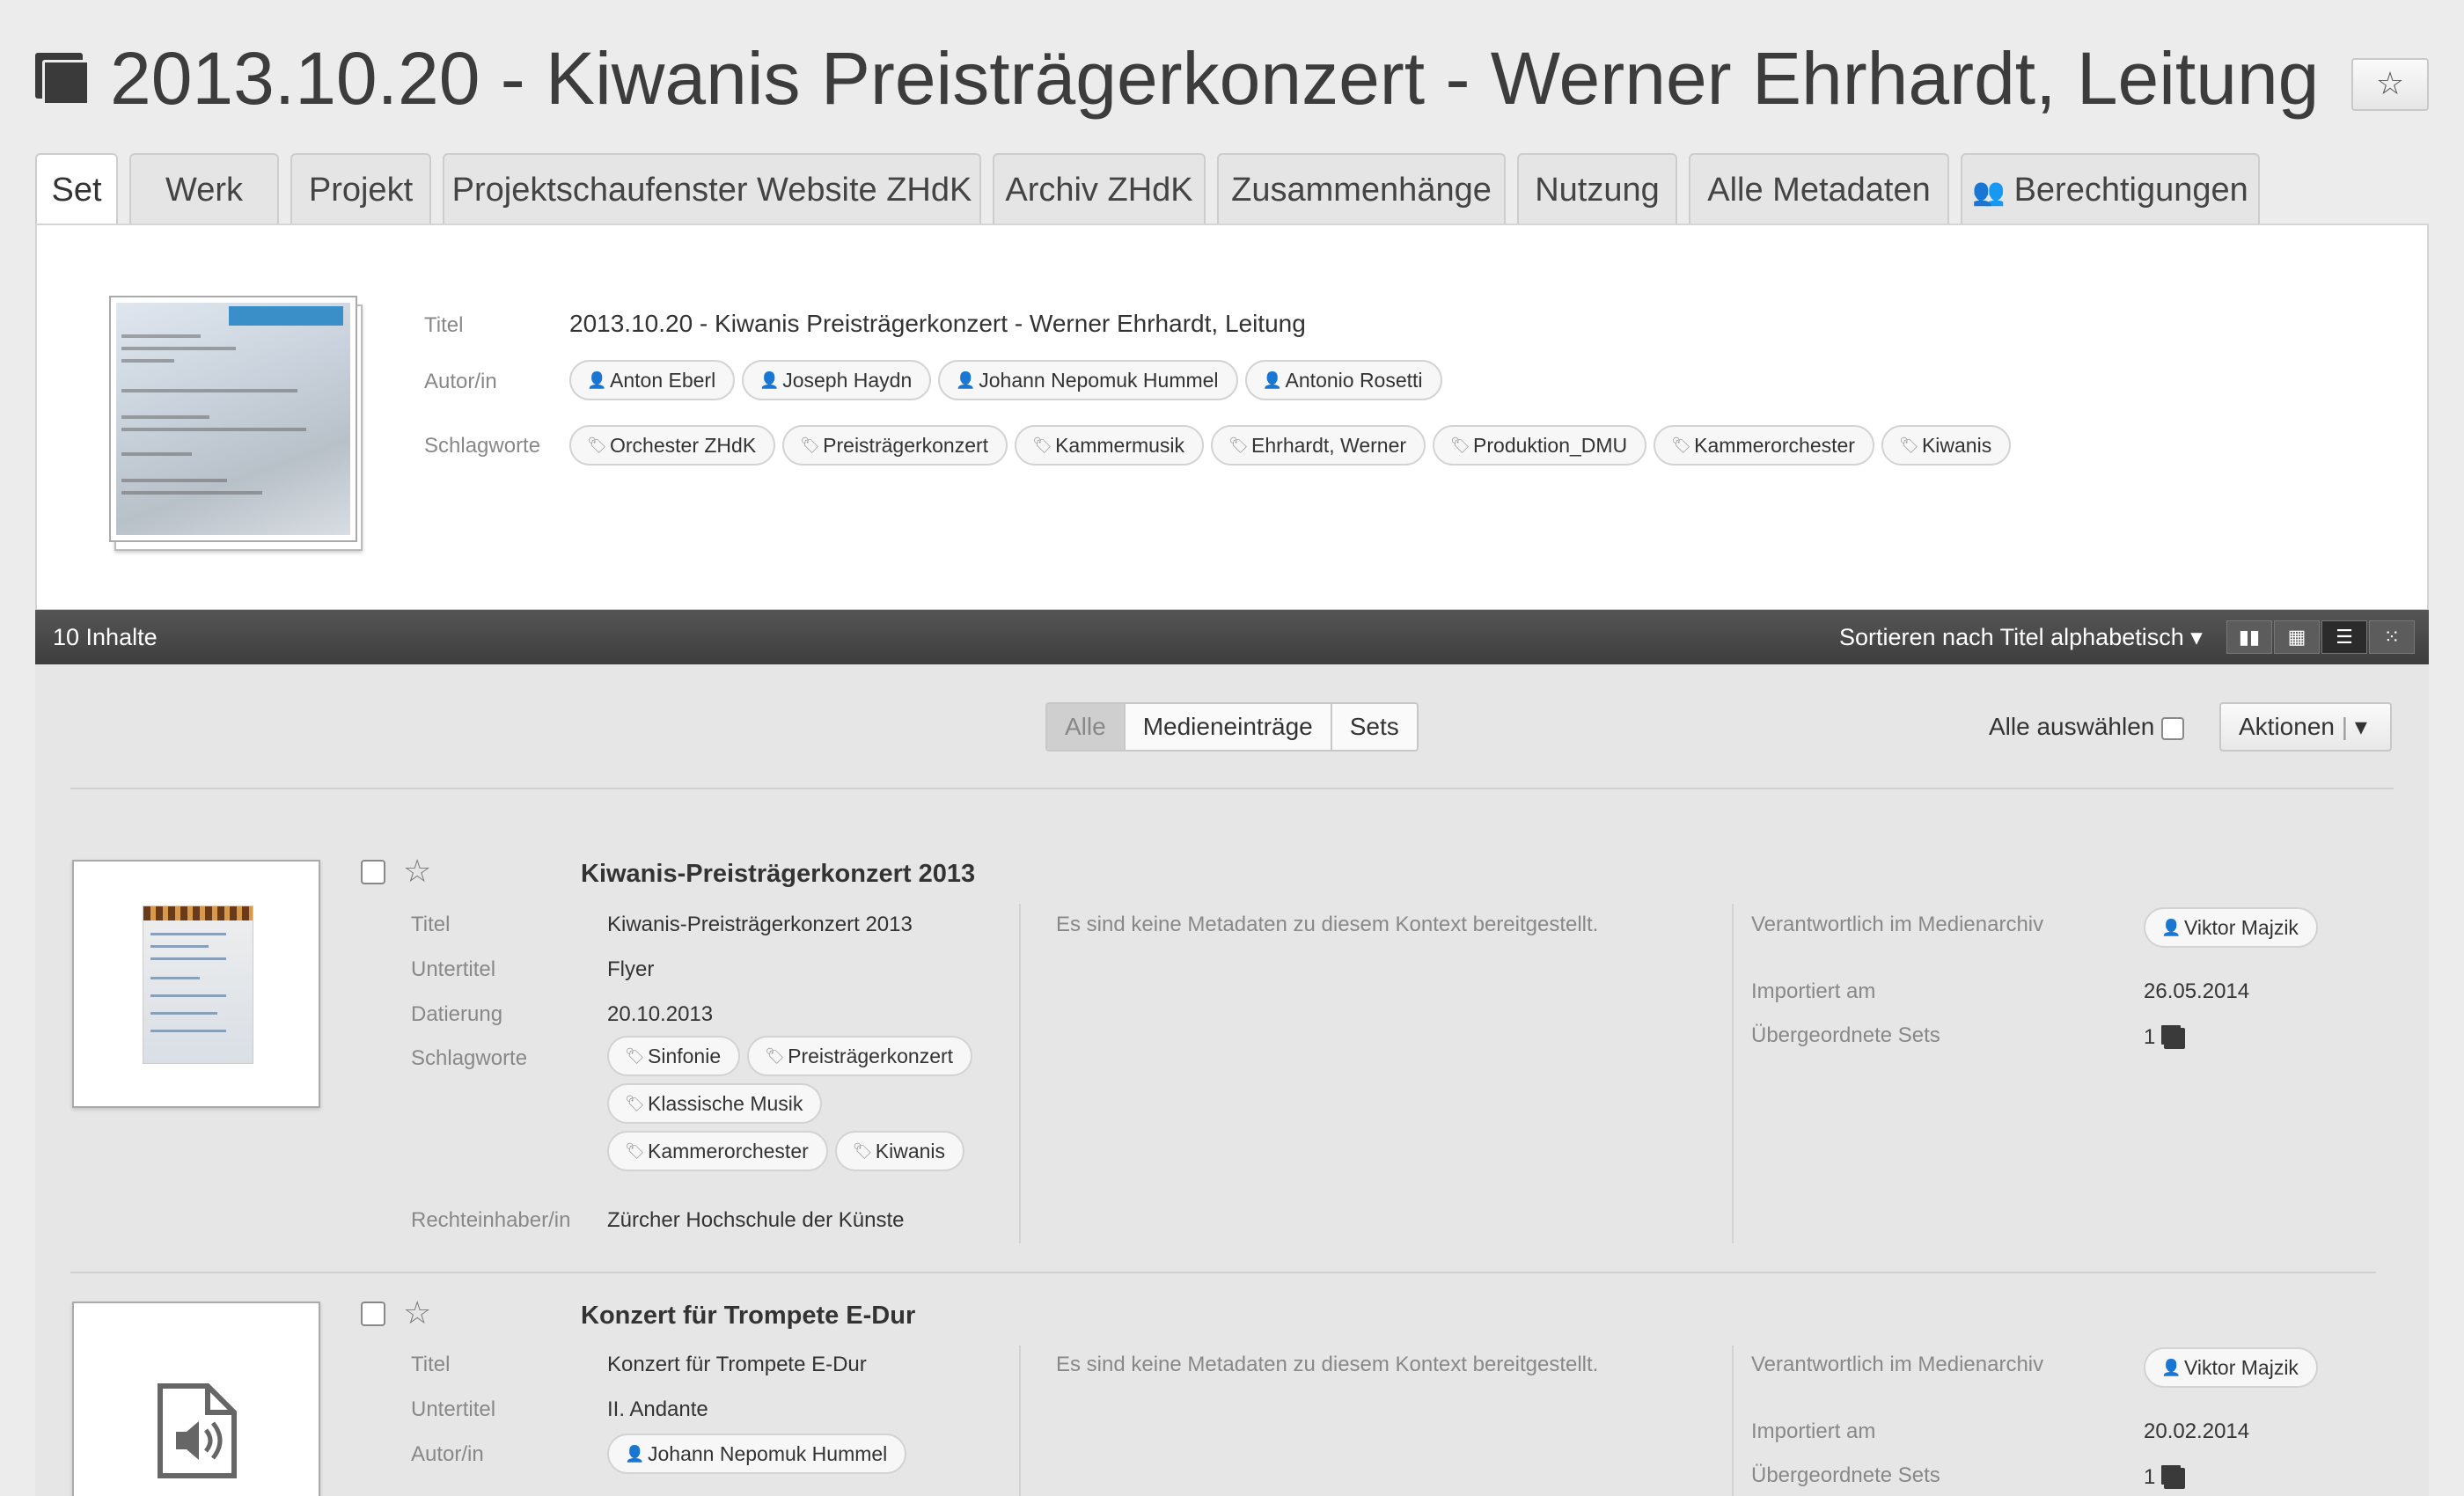  What do you see at coordinates (198, 1431) in the screenshot?
I see `audio-file-icon` at bounding box center [198, 1431].